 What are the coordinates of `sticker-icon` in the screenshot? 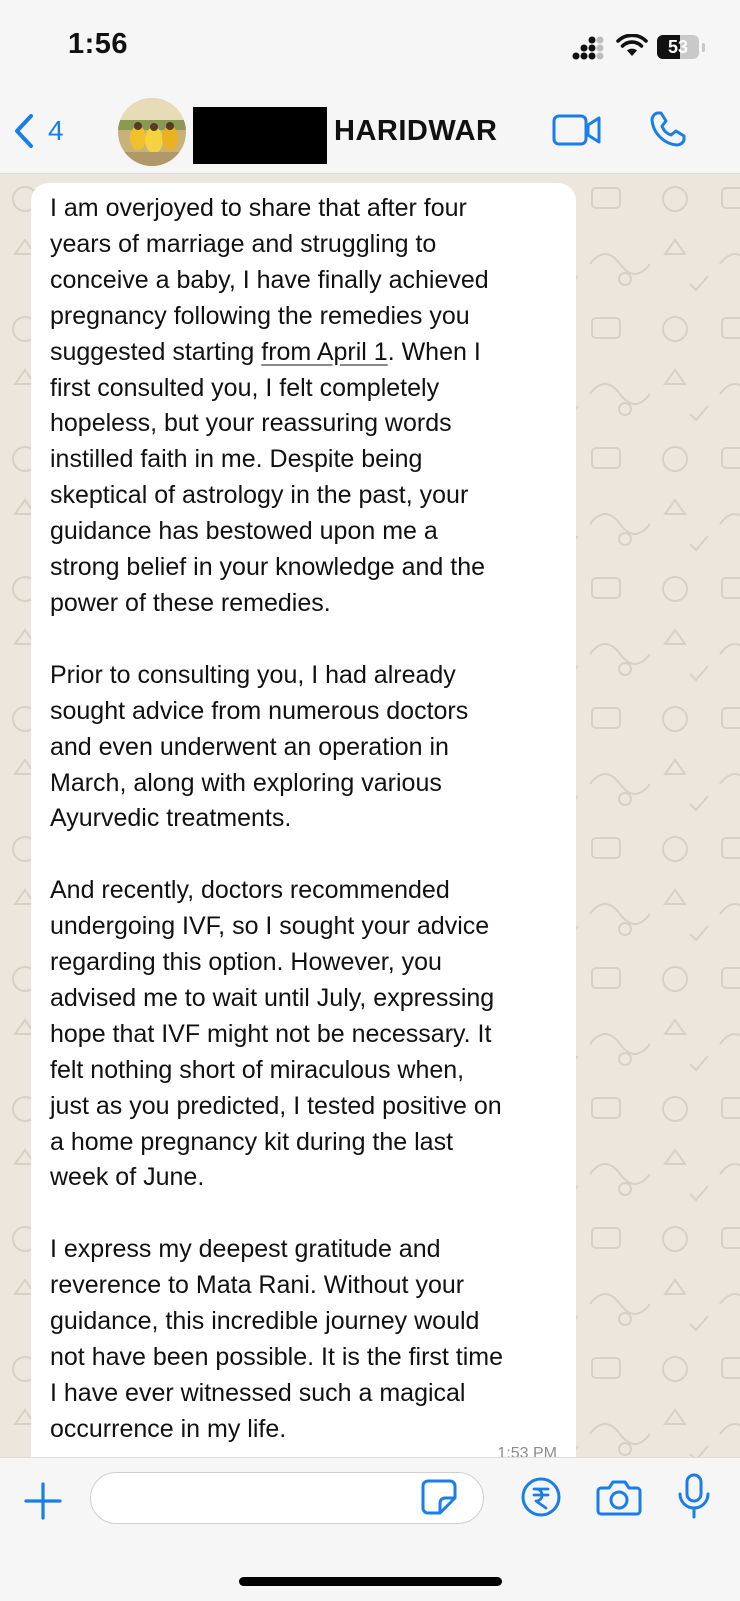 It's located at (439, 1497).